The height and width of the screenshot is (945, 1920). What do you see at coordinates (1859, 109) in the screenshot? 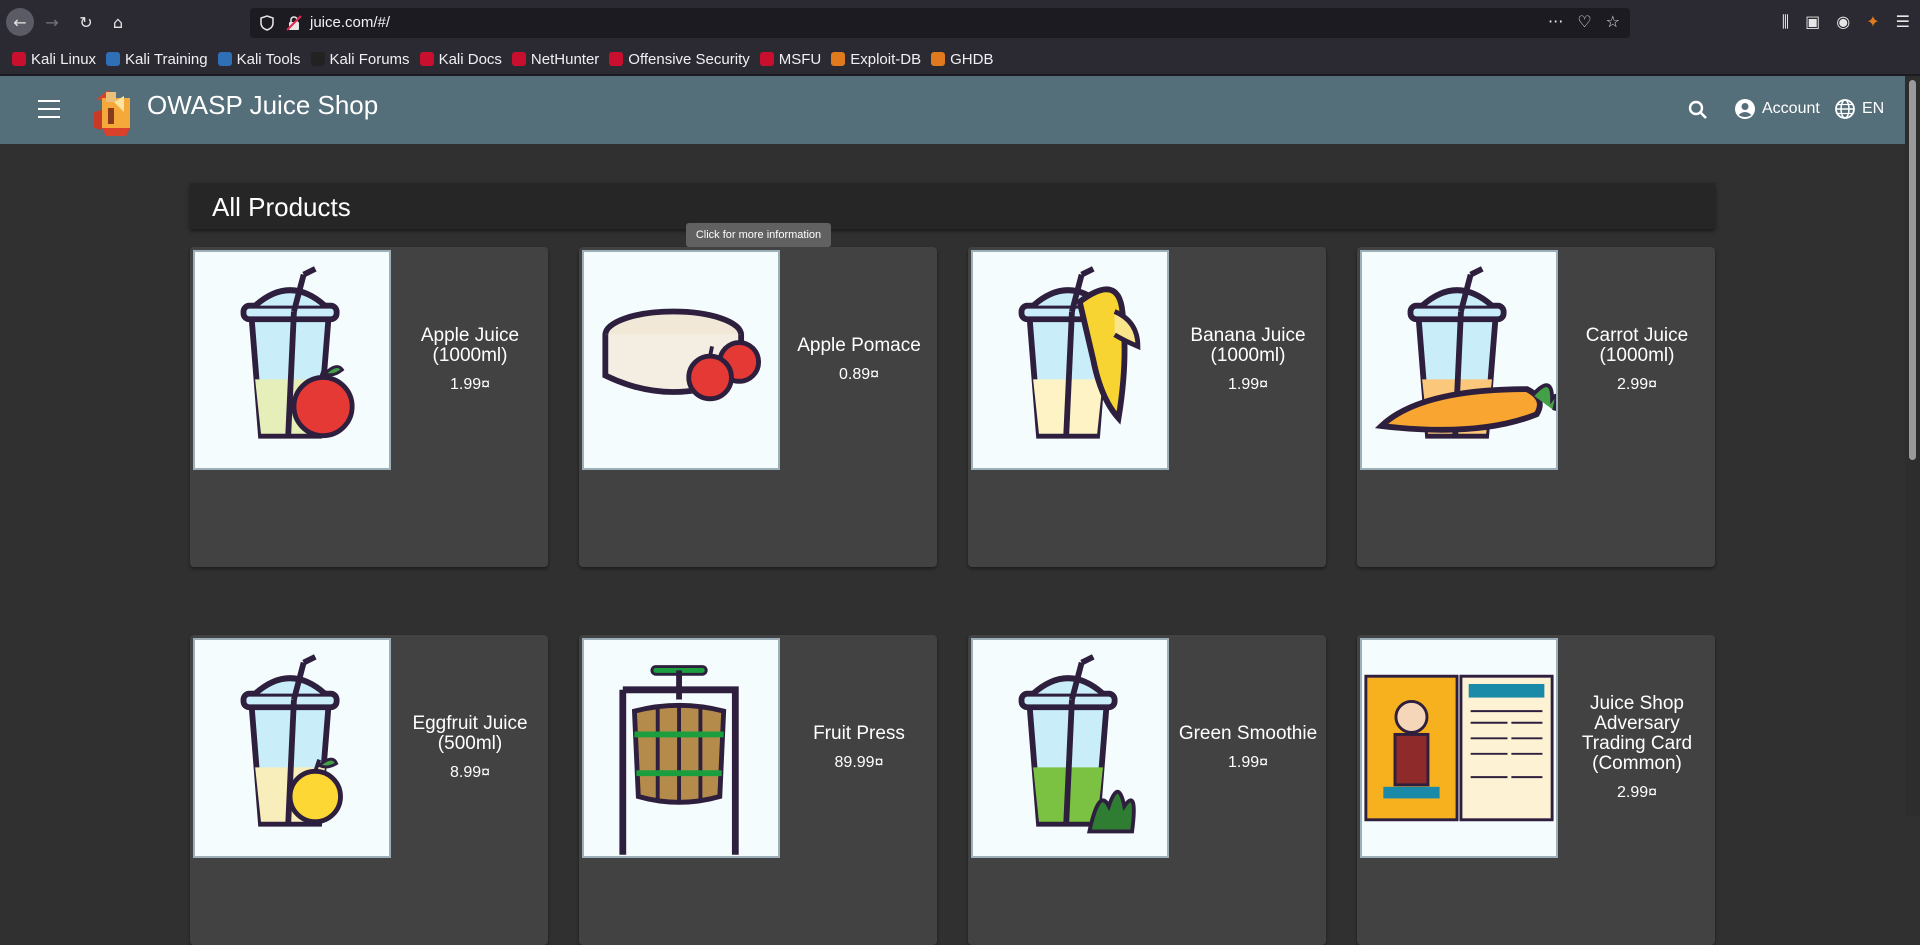
I see `language-button: EN` at bounding box center [1859, 109].